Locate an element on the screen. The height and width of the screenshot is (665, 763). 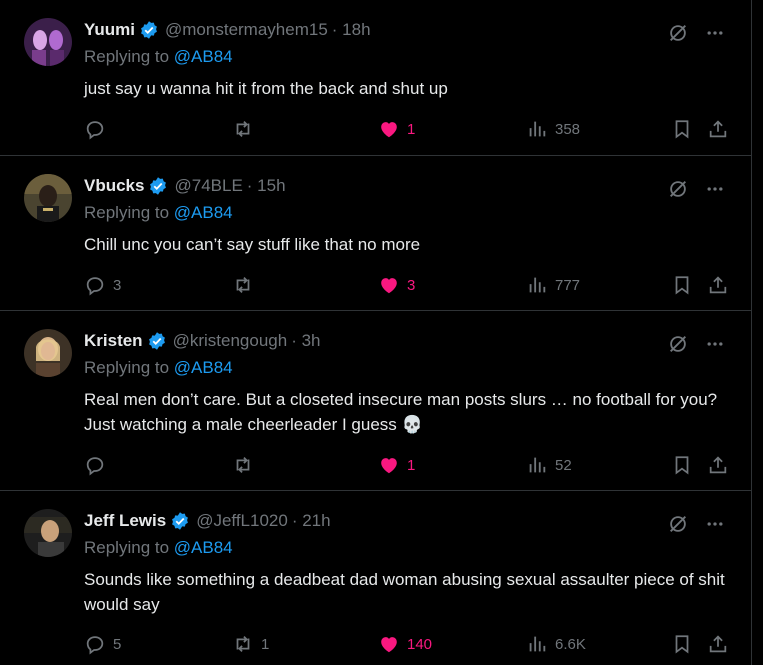
tweet-header: Vbucks @74BLE · 15h is located at coordinates (409, 186).